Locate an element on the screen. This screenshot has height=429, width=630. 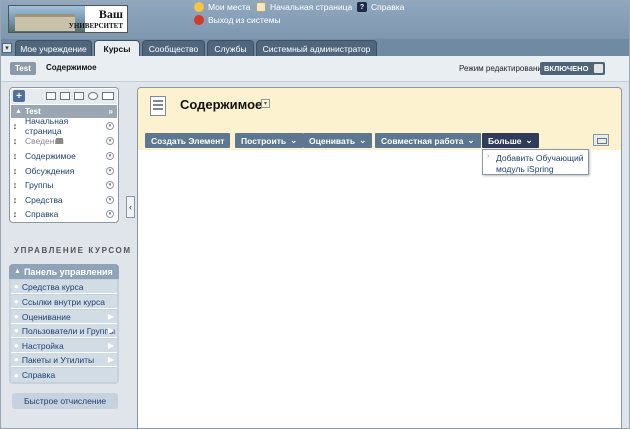
edit-mode-state: ВКЛЮЧЕНО is located at coordinates (566, 68).